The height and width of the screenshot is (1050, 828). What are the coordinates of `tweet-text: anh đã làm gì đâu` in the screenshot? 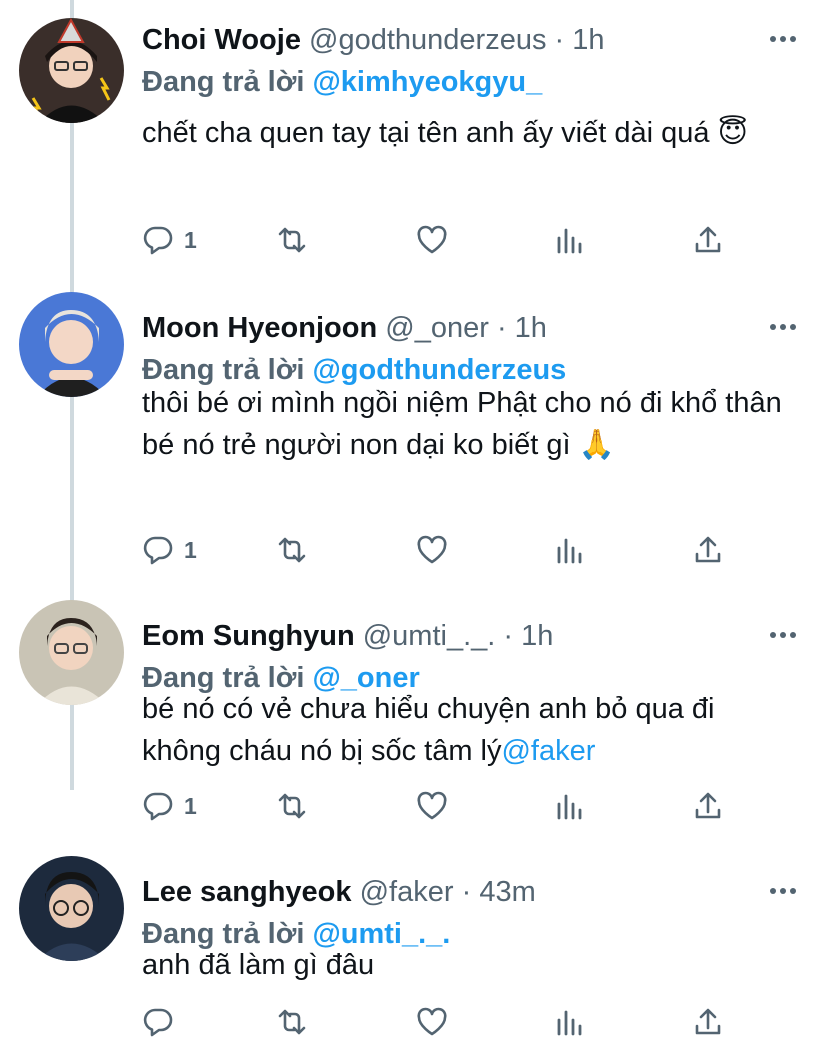 It's located at (258, 965).